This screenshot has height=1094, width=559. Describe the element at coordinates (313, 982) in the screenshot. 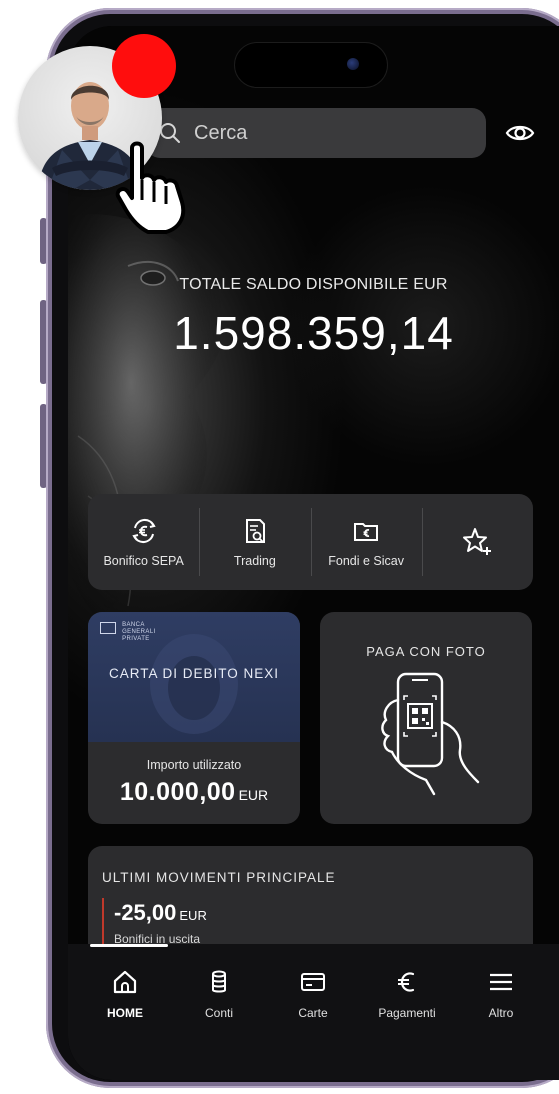

I see `card-icon` at that location.